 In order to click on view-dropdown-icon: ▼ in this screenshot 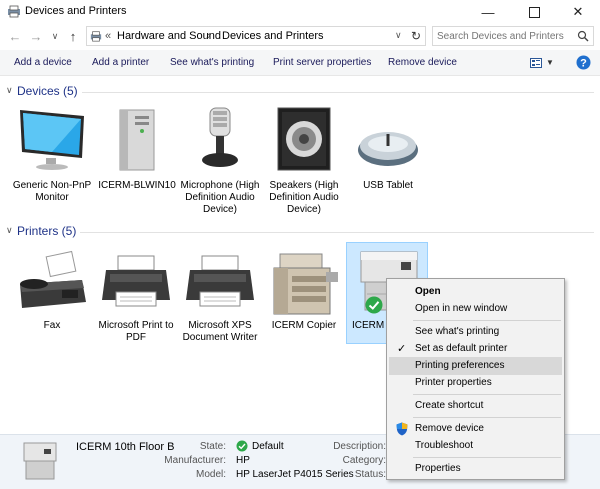, I will do `click(550, 62)`.